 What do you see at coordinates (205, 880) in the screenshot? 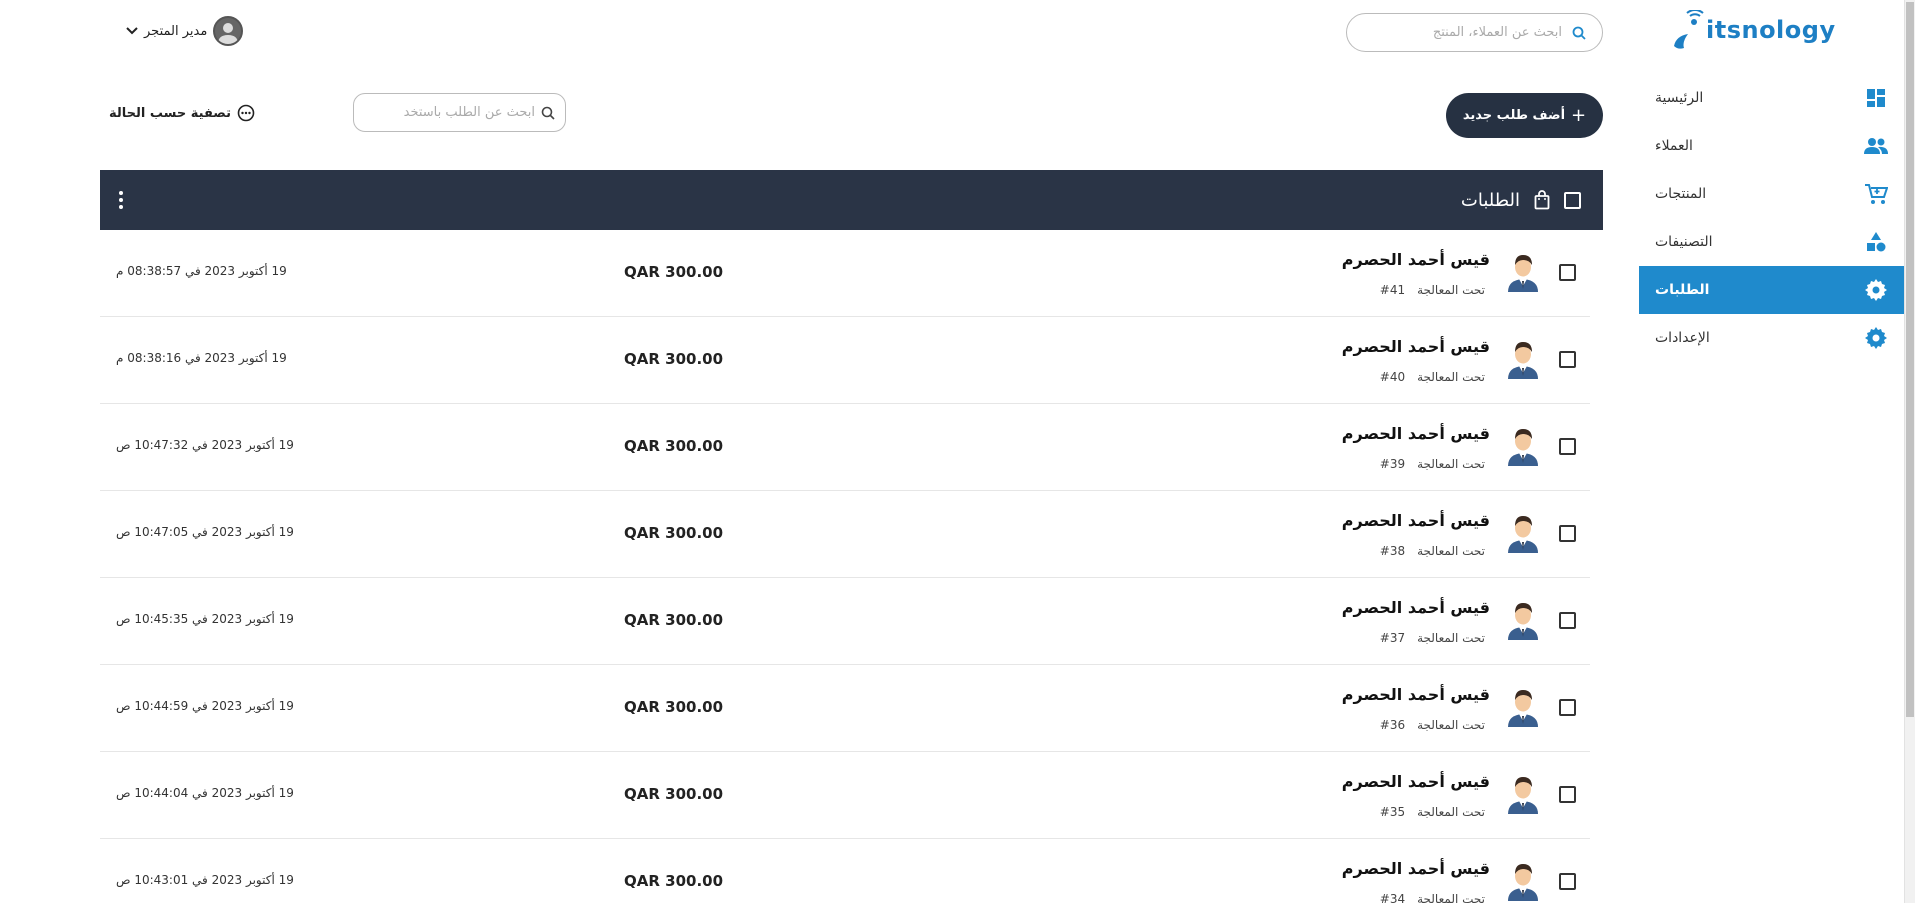
I see `order-date: 19 أكتوبر 2023 في 10:43:01 ص` at bounding box center [205, 880].